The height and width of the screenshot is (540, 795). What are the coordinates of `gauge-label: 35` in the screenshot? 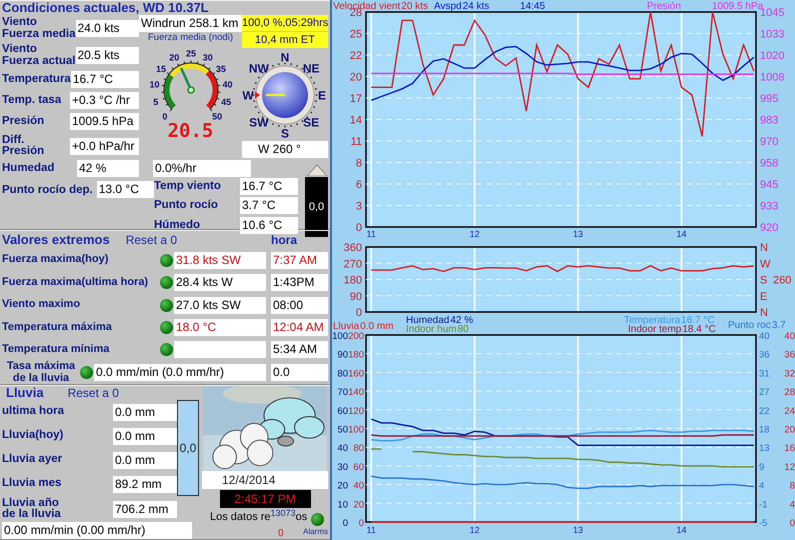 It's located at (220, 69).